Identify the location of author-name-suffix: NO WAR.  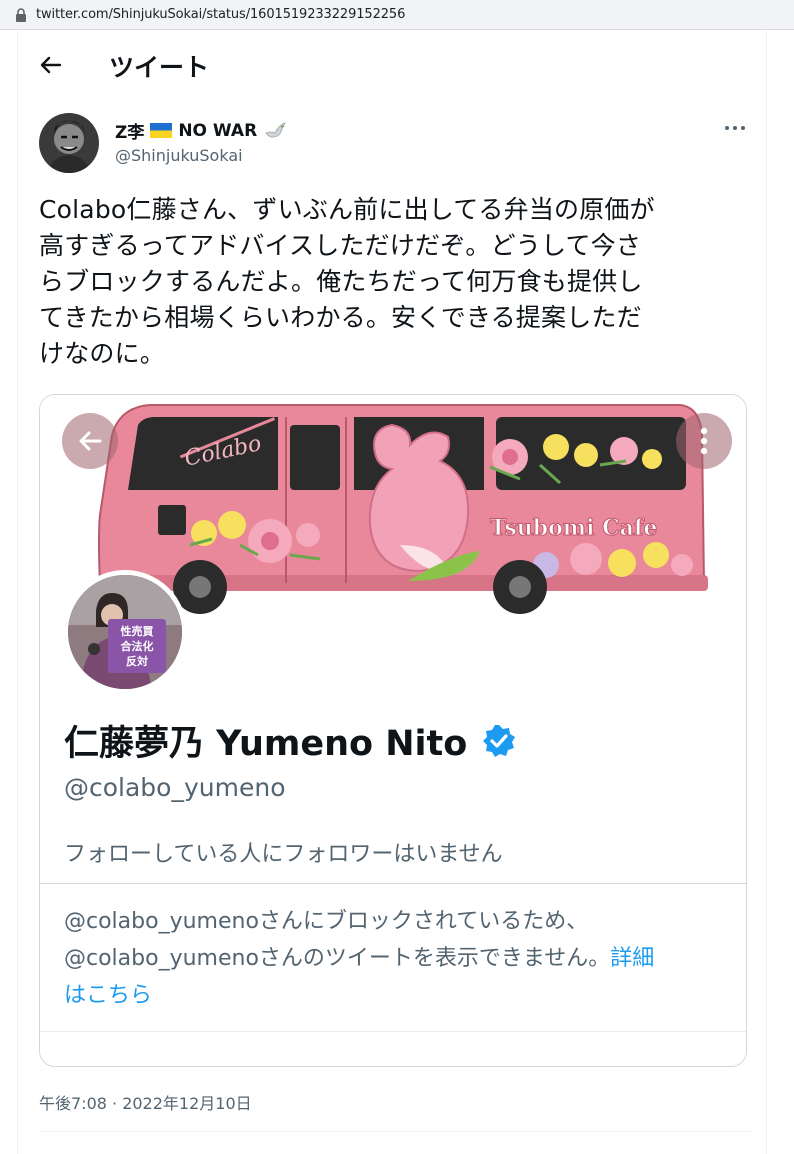
(218, 130).